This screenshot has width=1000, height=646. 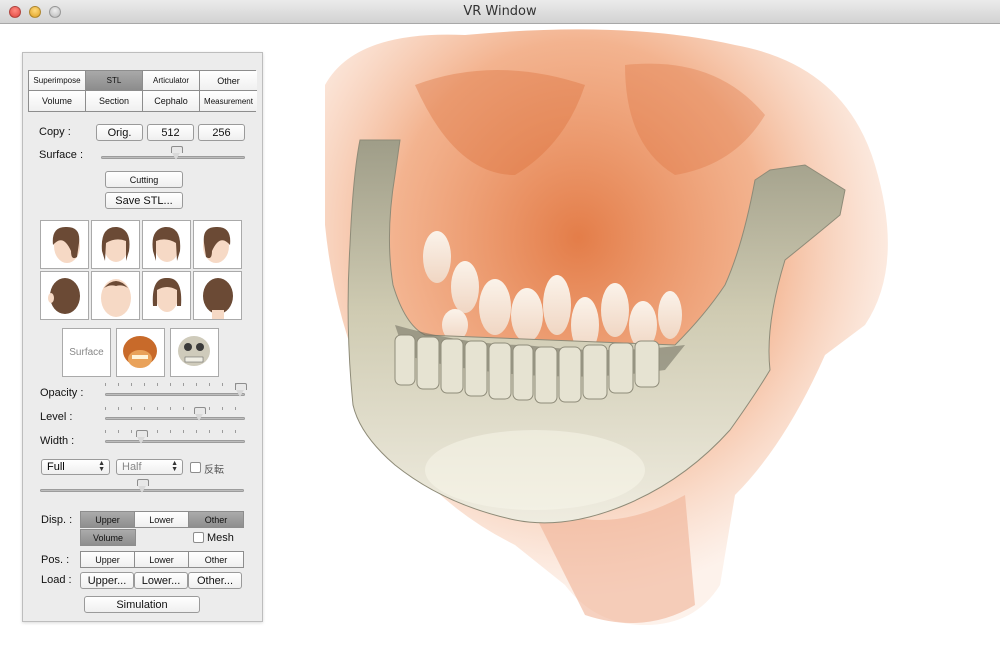 I want to click on title-bar: VR Window, so click(x=500, y=12).